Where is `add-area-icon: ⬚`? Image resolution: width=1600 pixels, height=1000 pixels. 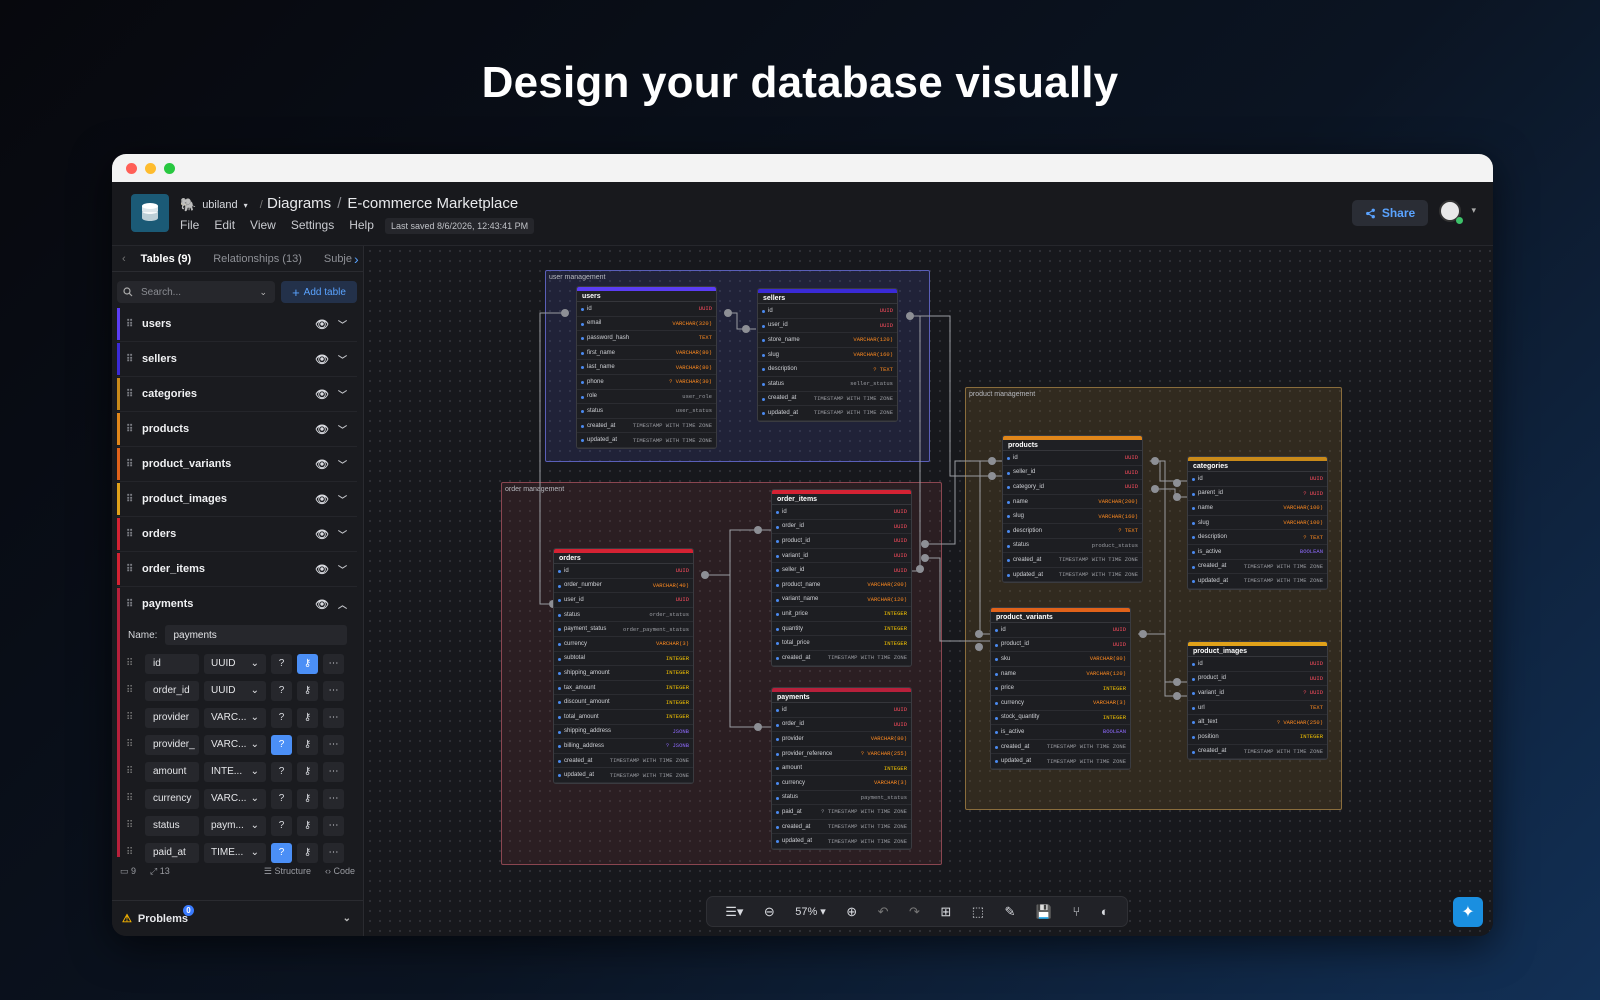 add-area-icon: ⬚ is located at coordinates (978, 912).